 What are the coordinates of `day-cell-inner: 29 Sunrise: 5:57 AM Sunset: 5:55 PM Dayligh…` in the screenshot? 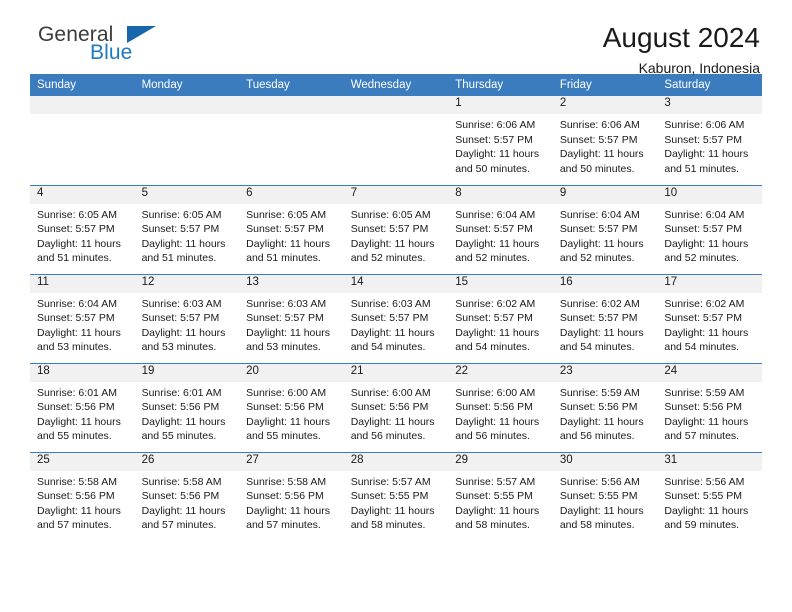 It's located at (500, 496).